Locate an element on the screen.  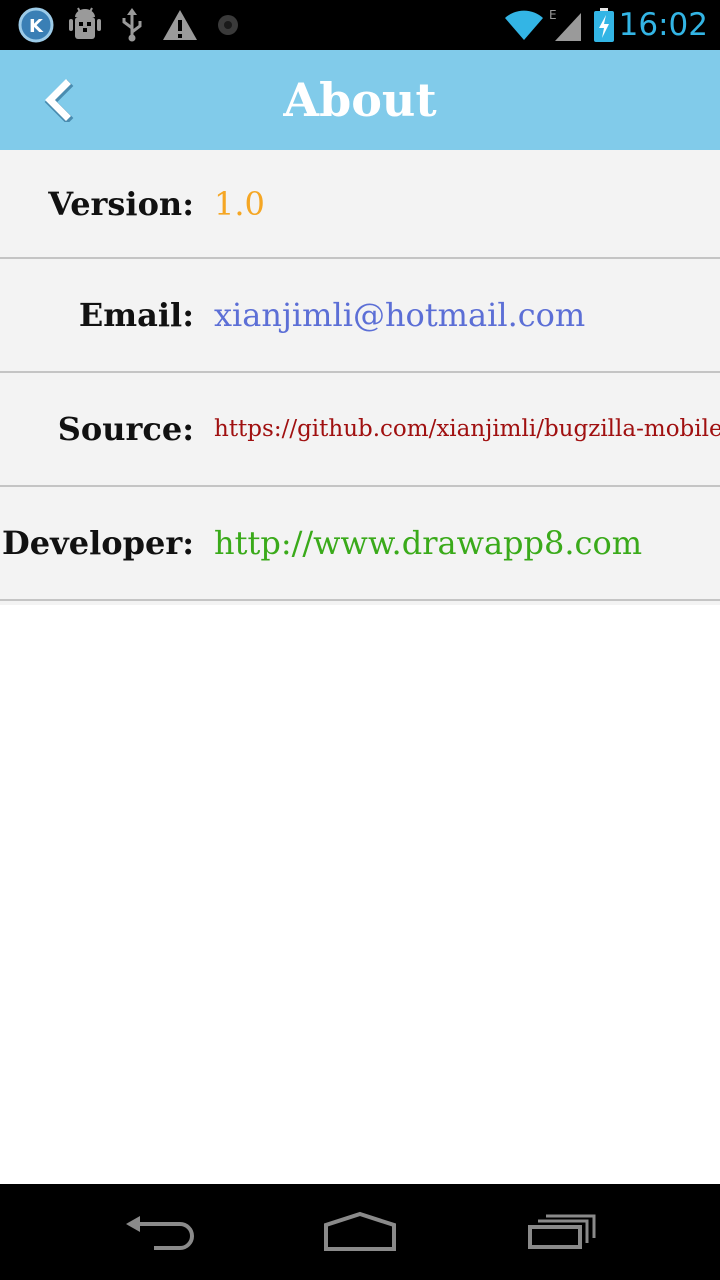
clock: 16:02 is located at coordinates (663, 25).